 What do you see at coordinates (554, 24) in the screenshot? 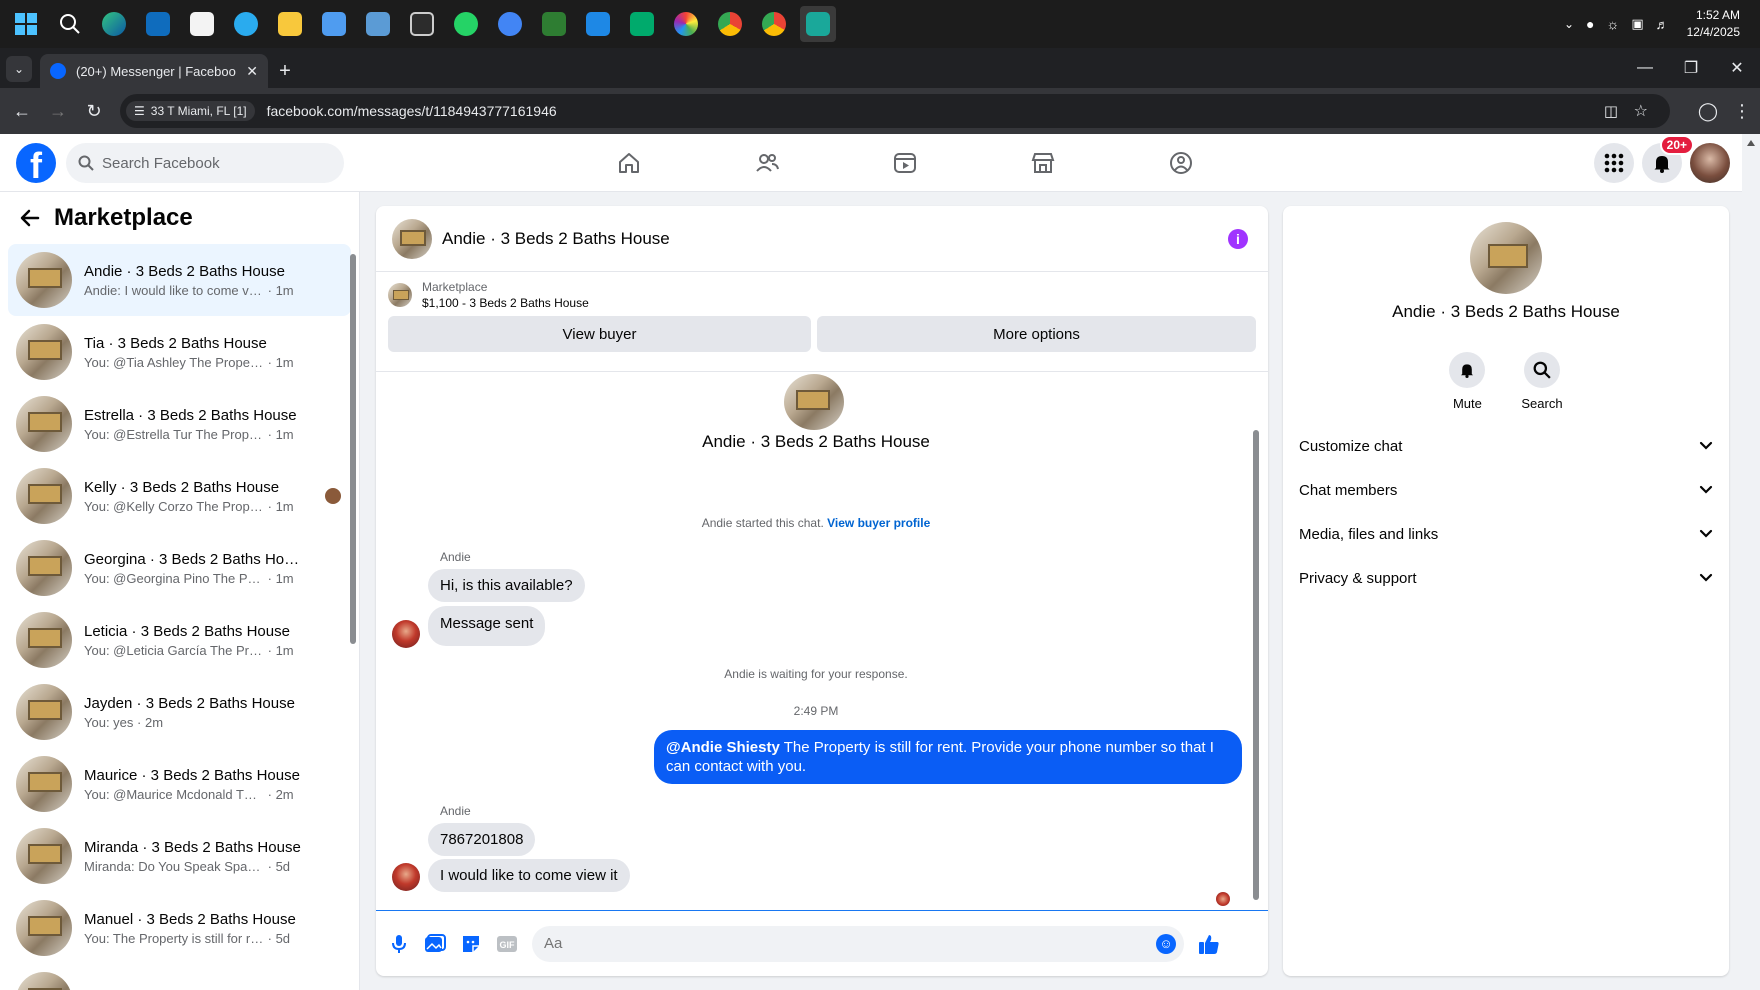
I see `lock-app-icon` at bounding box center [554, 24].